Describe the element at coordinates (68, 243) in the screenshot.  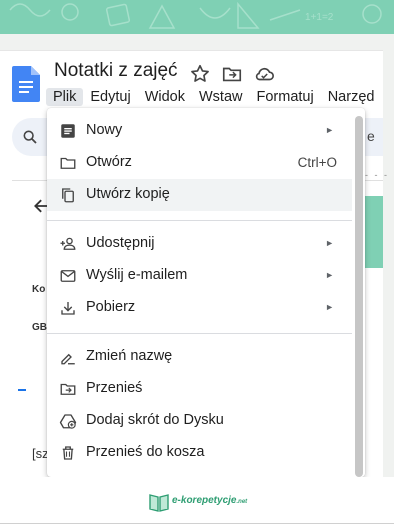
I see `person-add-icon` at that location.